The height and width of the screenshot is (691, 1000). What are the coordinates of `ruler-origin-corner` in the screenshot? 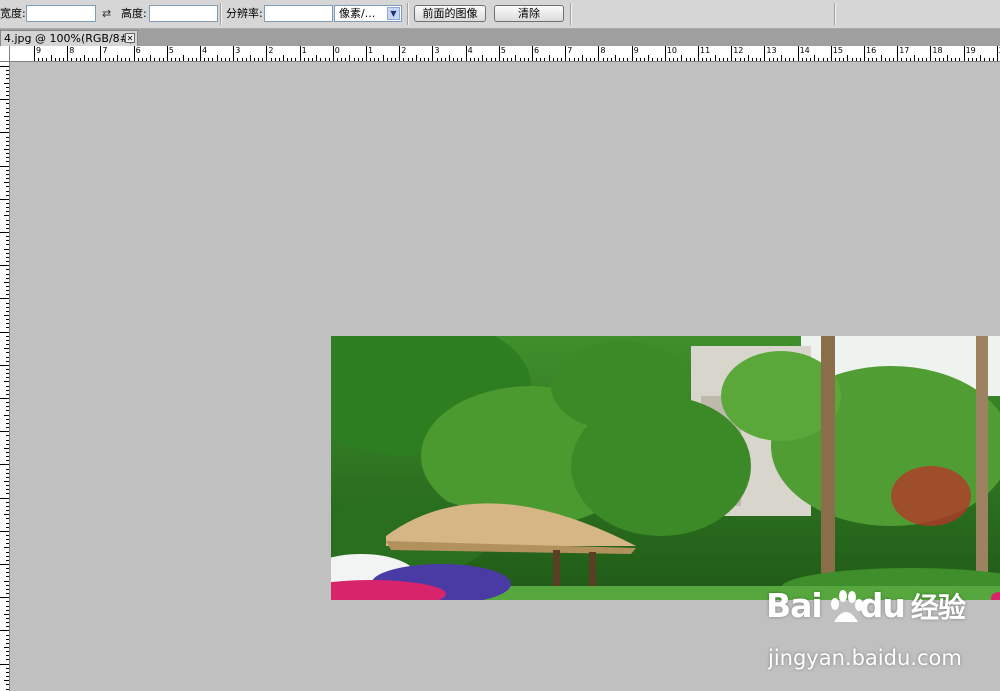 It's located at (5, 54).